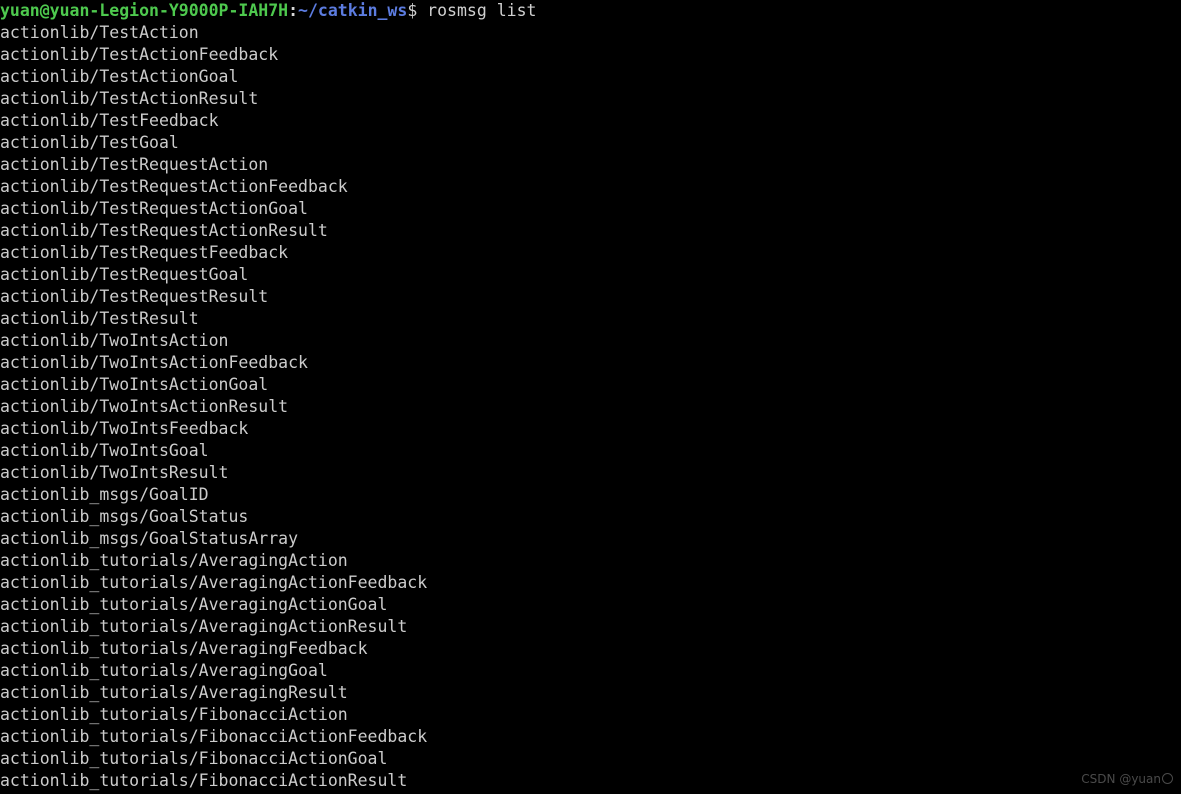  I want to click on output-line: actionlib/TwoIntsAction, so click(114, 340).